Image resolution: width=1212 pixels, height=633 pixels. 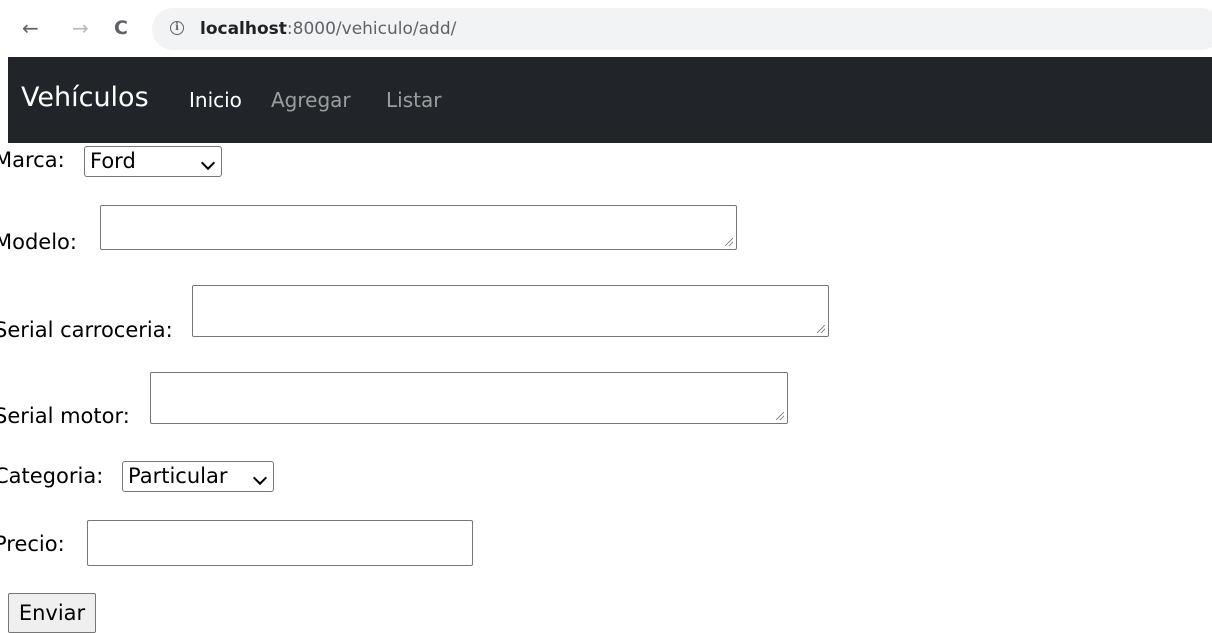 What do you see at coordinates (121, 28) in the screenshot?
I see `reload-icon: C` at bounding box center [121, 28].